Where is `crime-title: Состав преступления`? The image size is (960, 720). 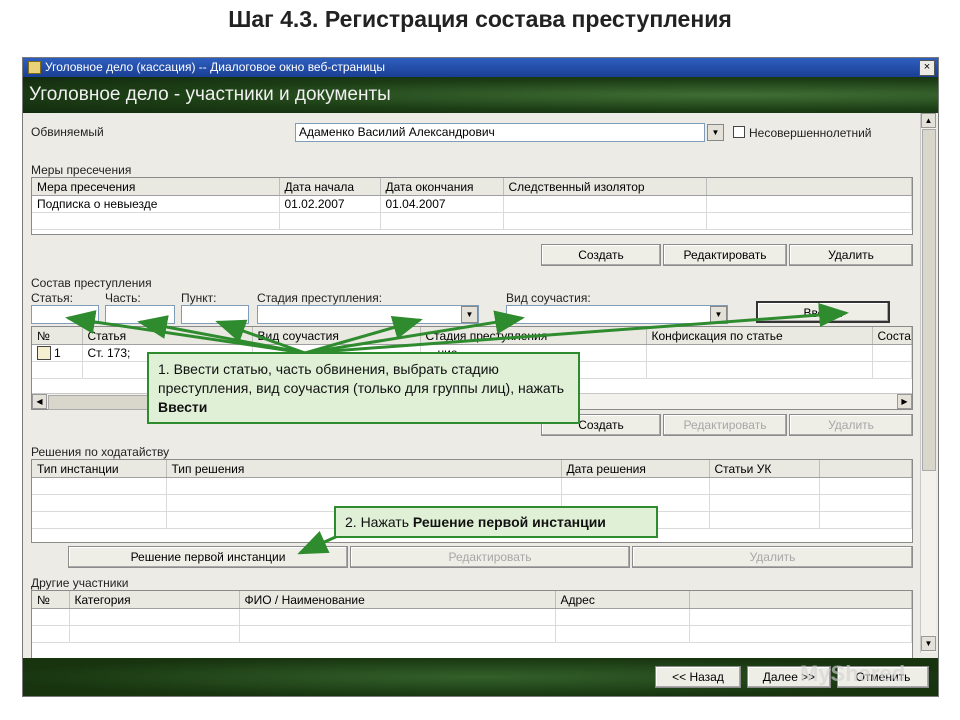 crime-title: Состав преступления is located at coordinates (91, 283).